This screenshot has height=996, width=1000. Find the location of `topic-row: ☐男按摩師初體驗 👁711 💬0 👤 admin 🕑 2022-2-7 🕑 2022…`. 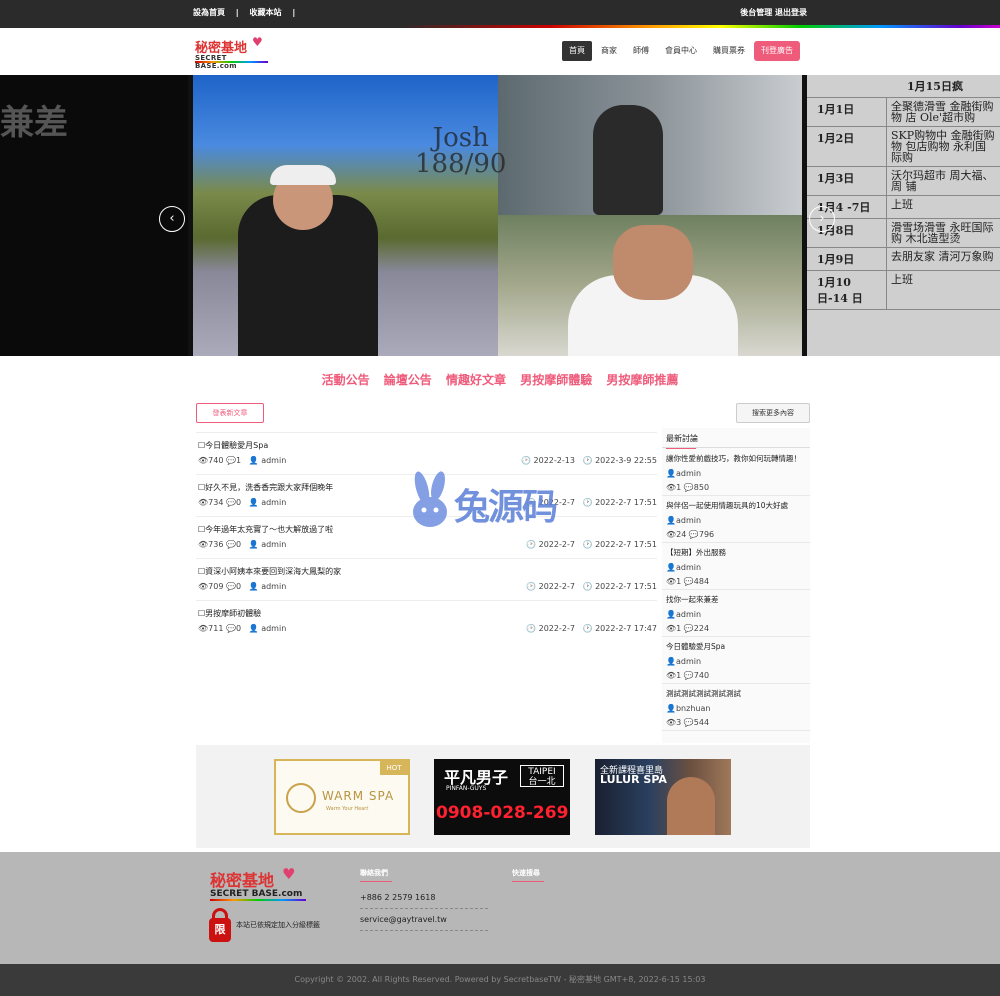

topic-row: ☐男按摩師初體驗 👁711 💬0 👤 admin 🕑 2022-2-7 🕑 2022… is located at coordinates (426, 621).